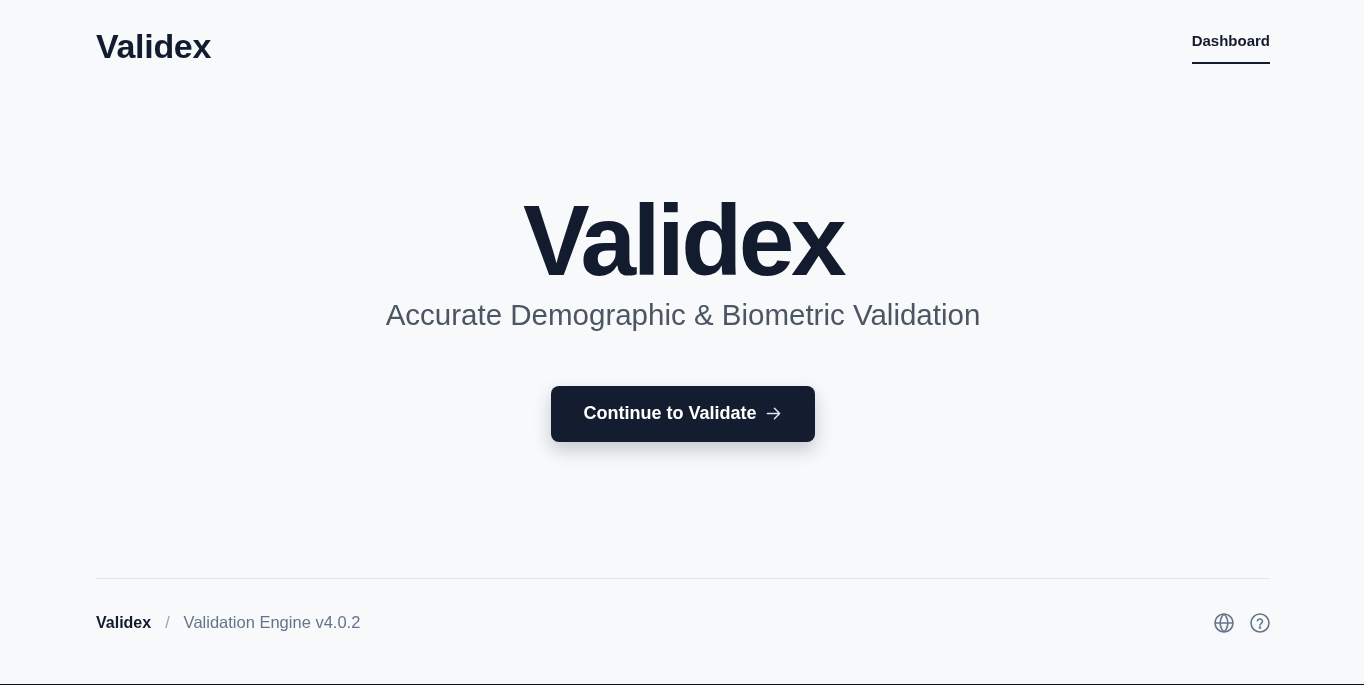 Image resolution: width=1364 pixels, height=685 pixels. I want to click on version-text: Validation Engine v4.0.2, so click(272, 623).